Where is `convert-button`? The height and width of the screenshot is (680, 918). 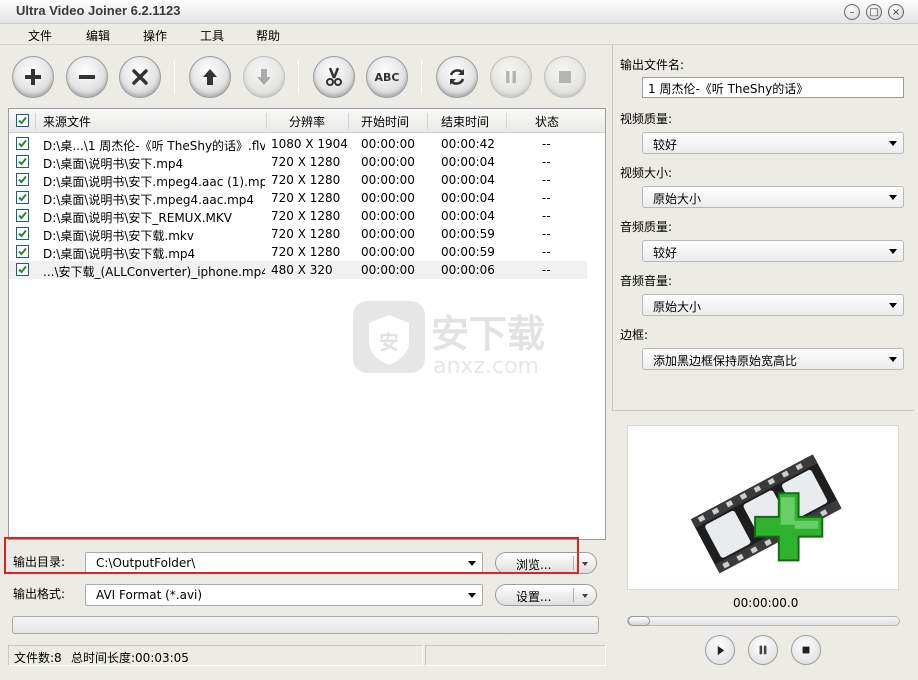
convert-button is located at coordinates (457, 77).